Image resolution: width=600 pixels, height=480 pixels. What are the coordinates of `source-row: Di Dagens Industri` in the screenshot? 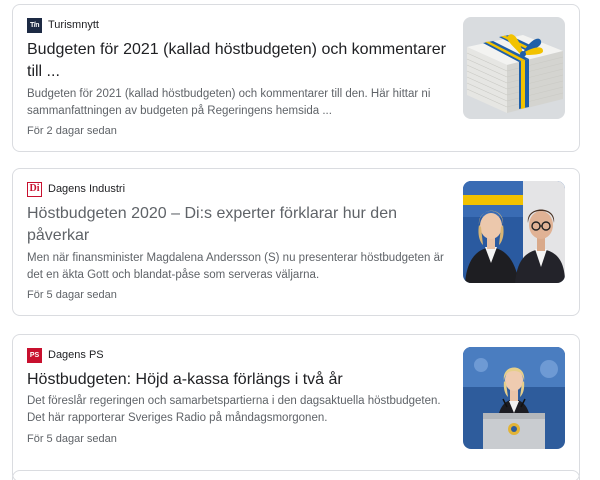 It's located at (76, 189).